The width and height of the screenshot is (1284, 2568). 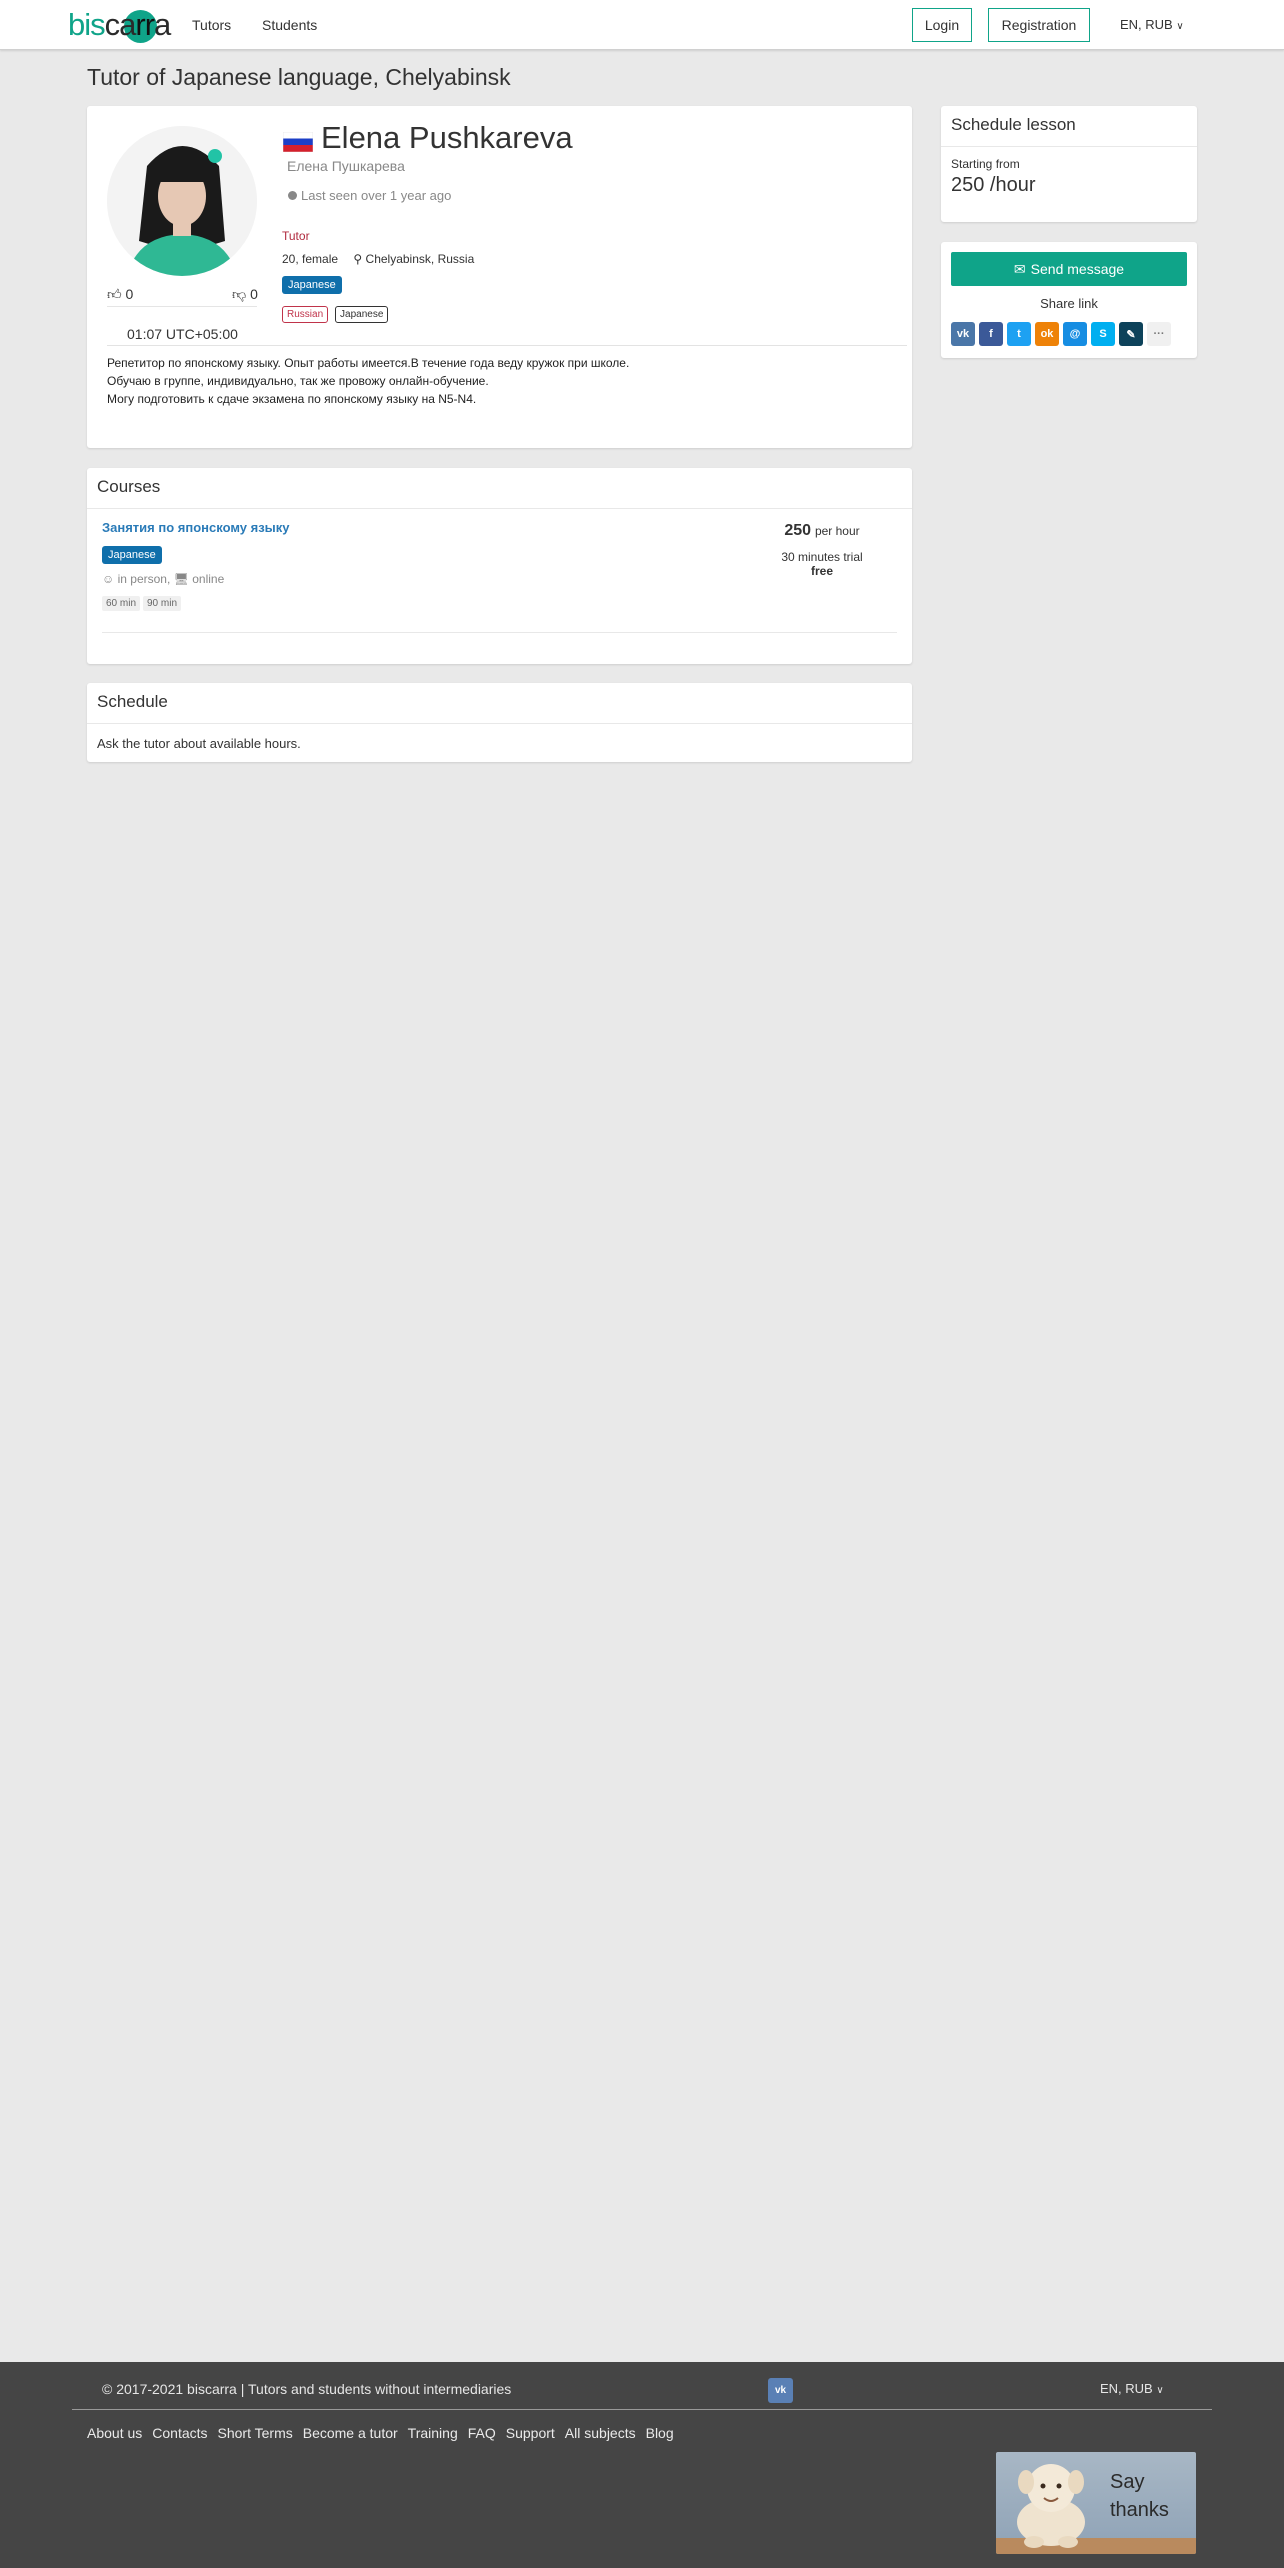 I want to click on footer-link-faq: FAQ, so click(x=482, y=2433).